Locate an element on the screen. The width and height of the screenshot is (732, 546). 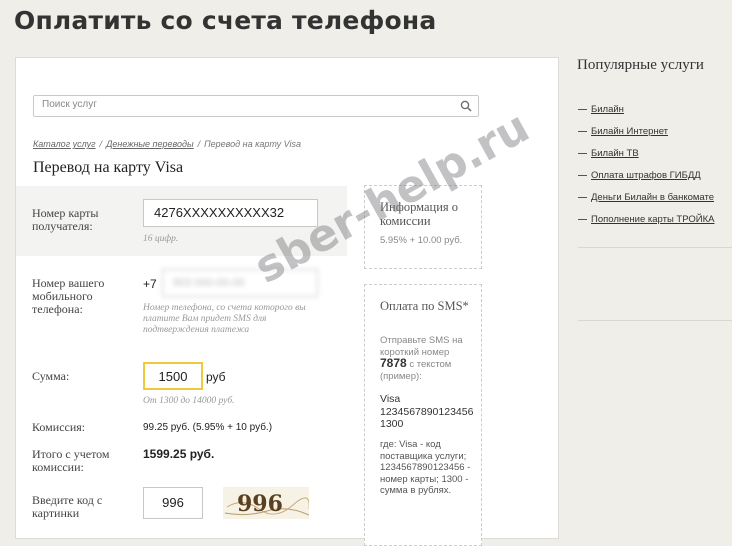
commission-value: 99.25 руб. (5.95% + 10 руб.) is located at coordinates (208, 427).